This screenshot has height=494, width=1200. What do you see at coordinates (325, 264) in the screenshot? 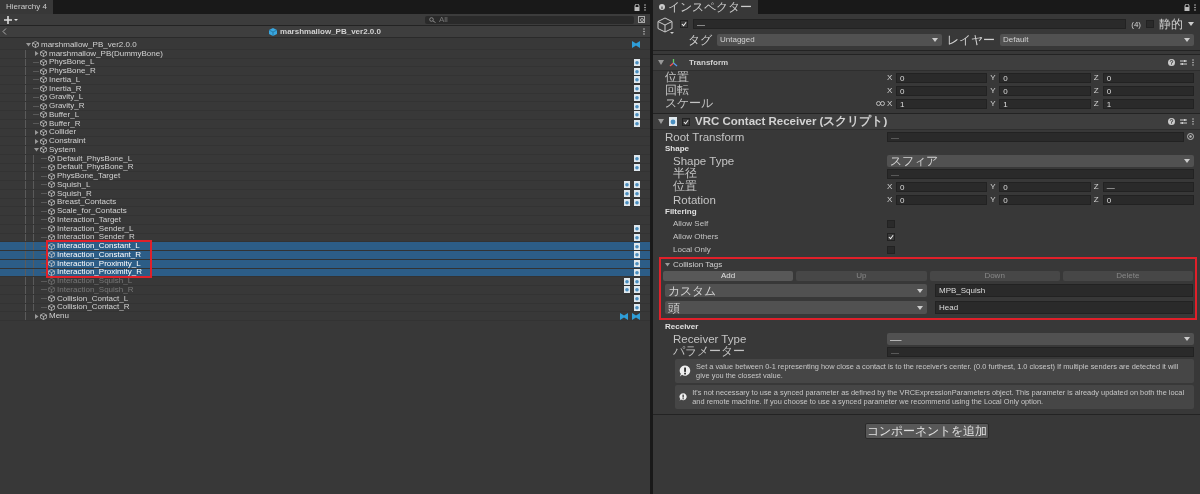
I see `tree-row: Interaction_Proximity_L` at bounding box center [325, 264].